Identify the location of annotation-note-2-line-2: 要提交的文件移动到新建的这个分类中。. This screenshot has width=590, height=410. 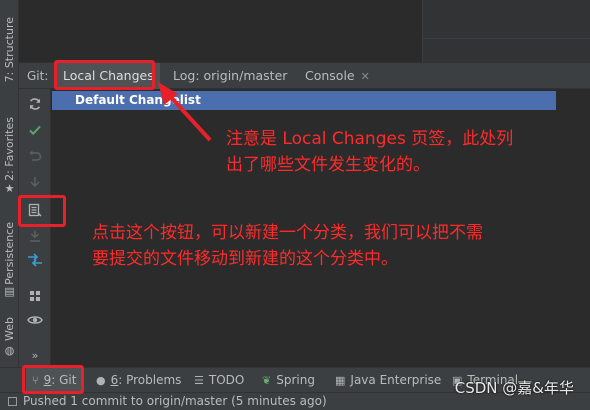
(245, 259).